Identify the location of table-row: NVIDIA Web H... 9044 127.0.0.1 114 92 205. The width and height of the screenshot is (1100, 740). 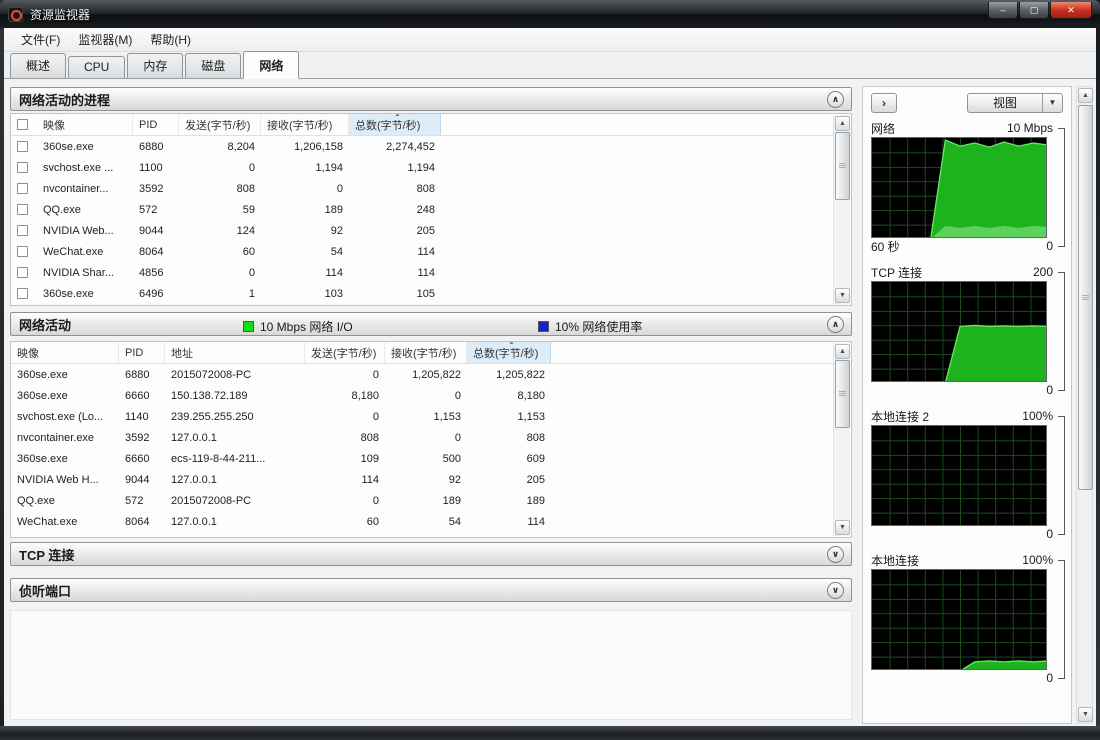
(431, 479).